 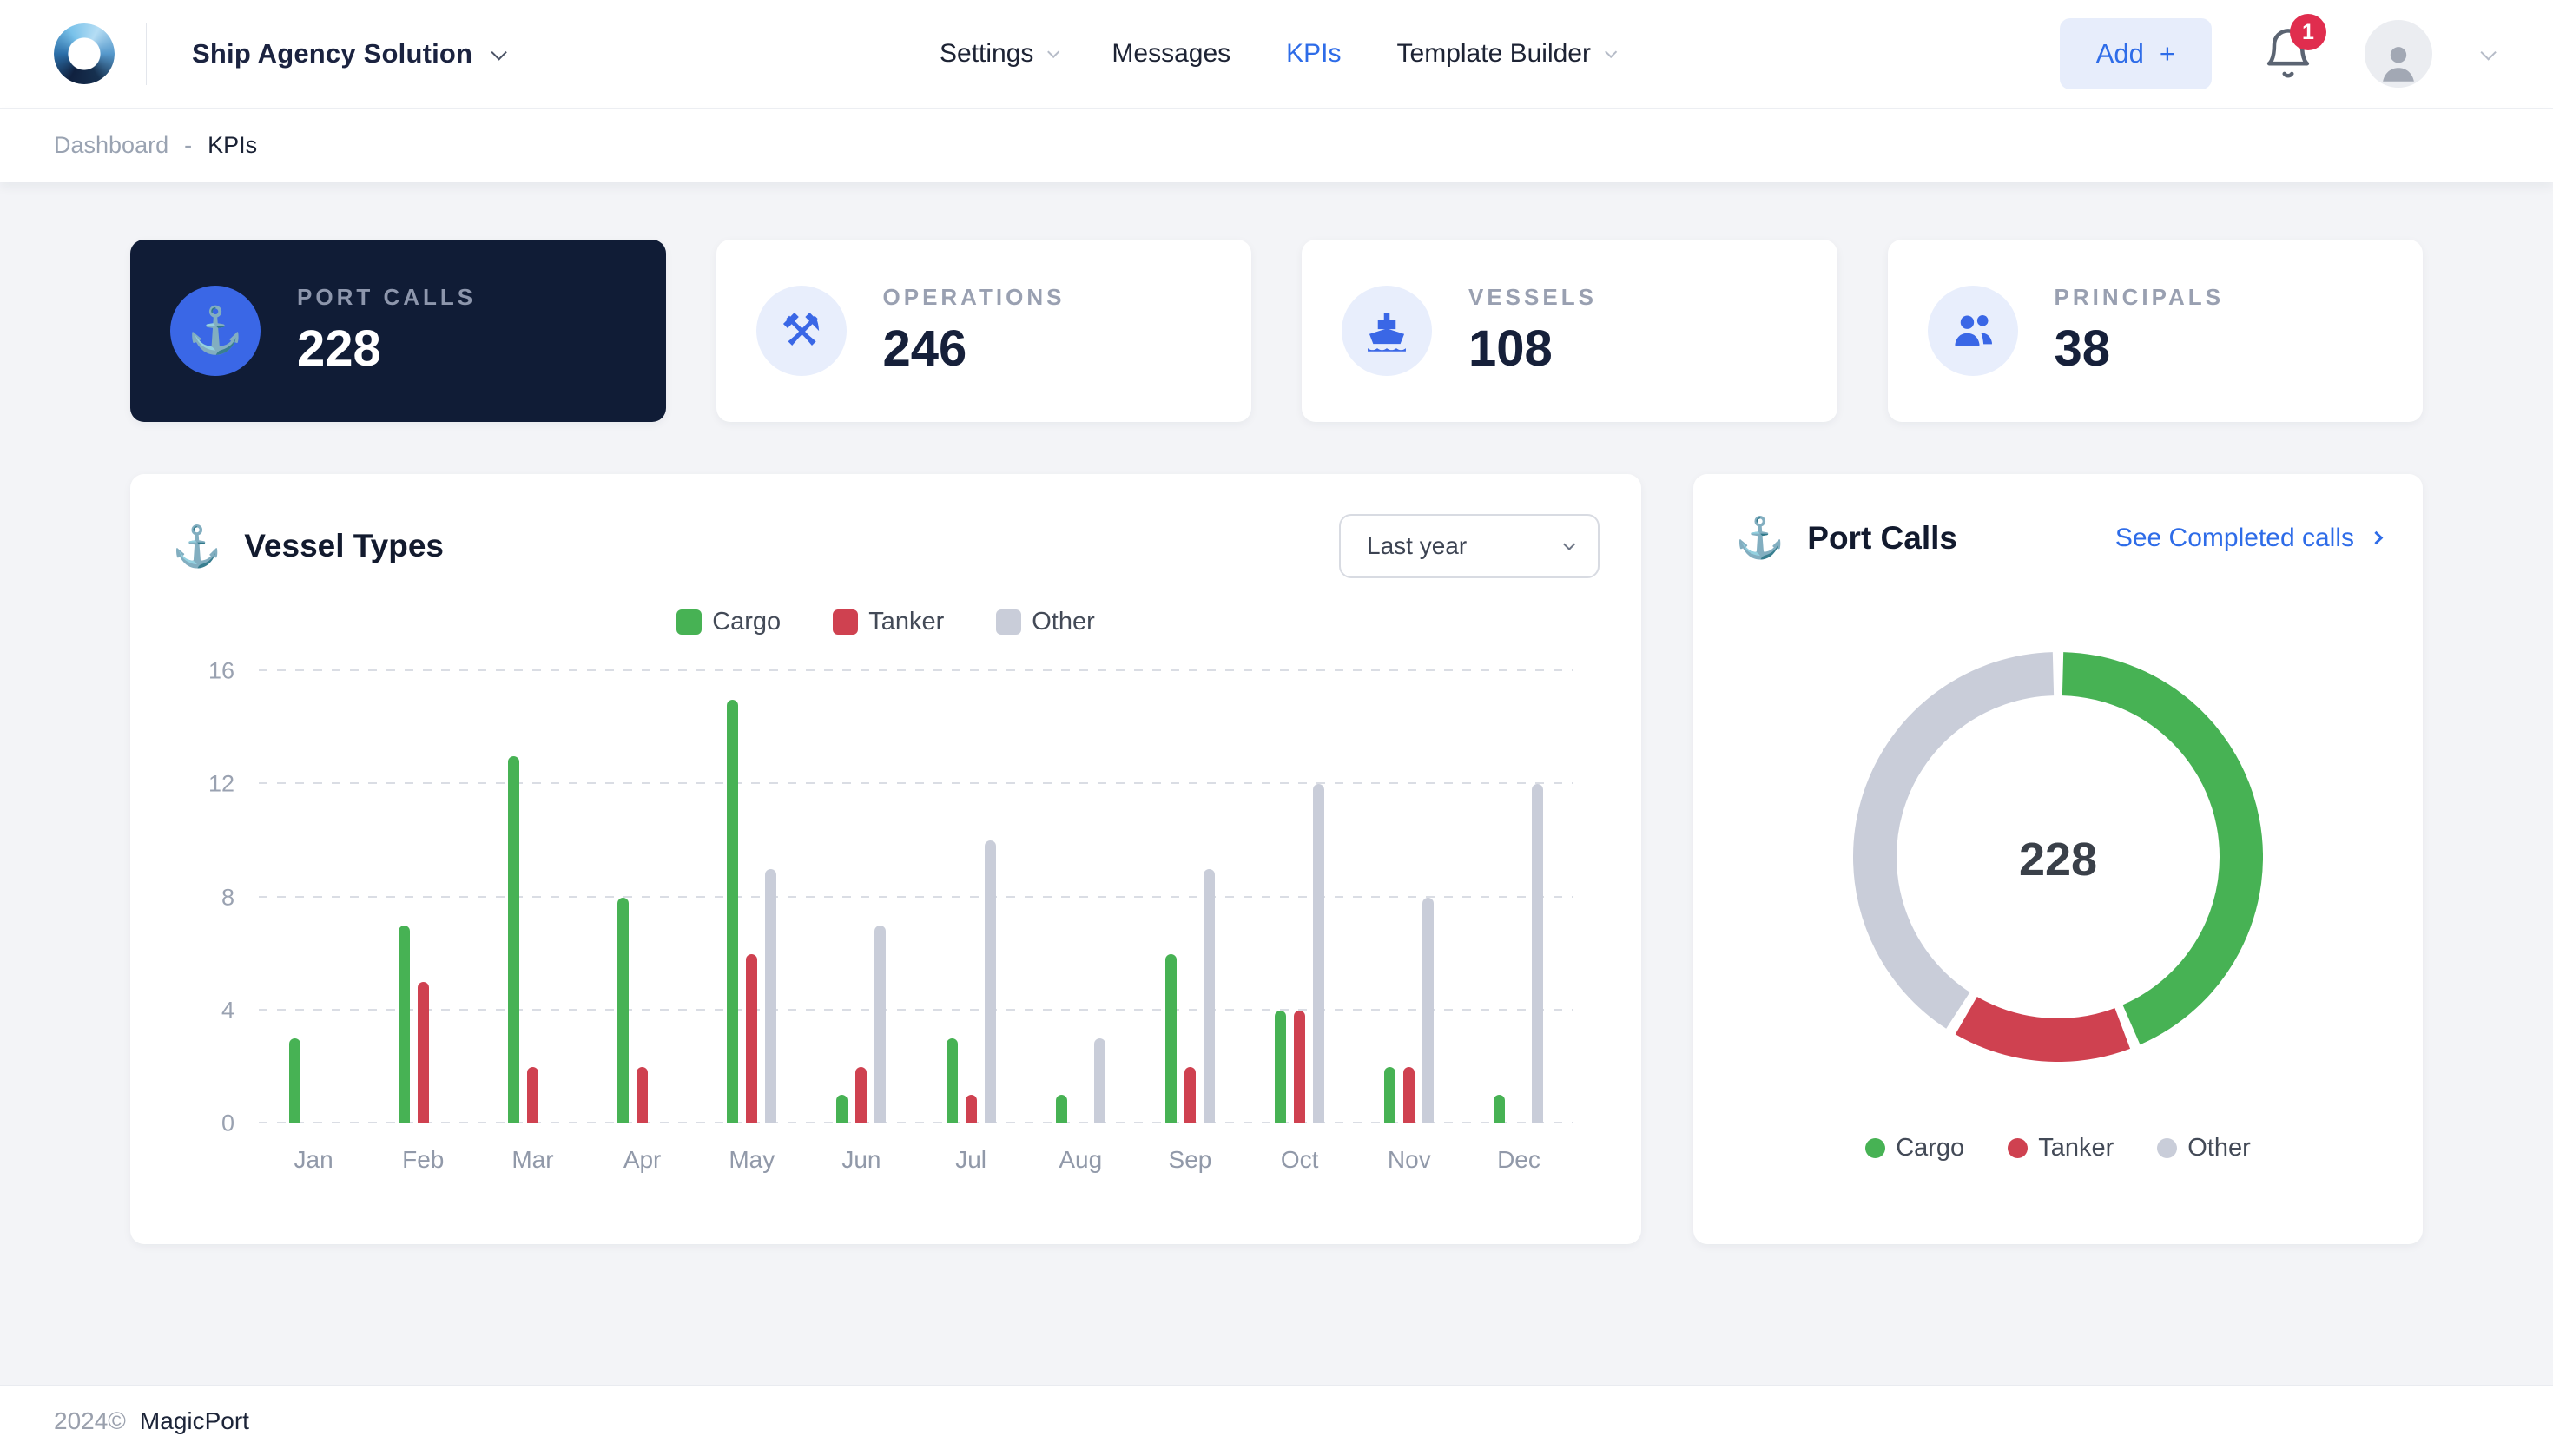 I want to click on donut-legend: Cargo Tanker Other, so click(x=2058, y=1148).